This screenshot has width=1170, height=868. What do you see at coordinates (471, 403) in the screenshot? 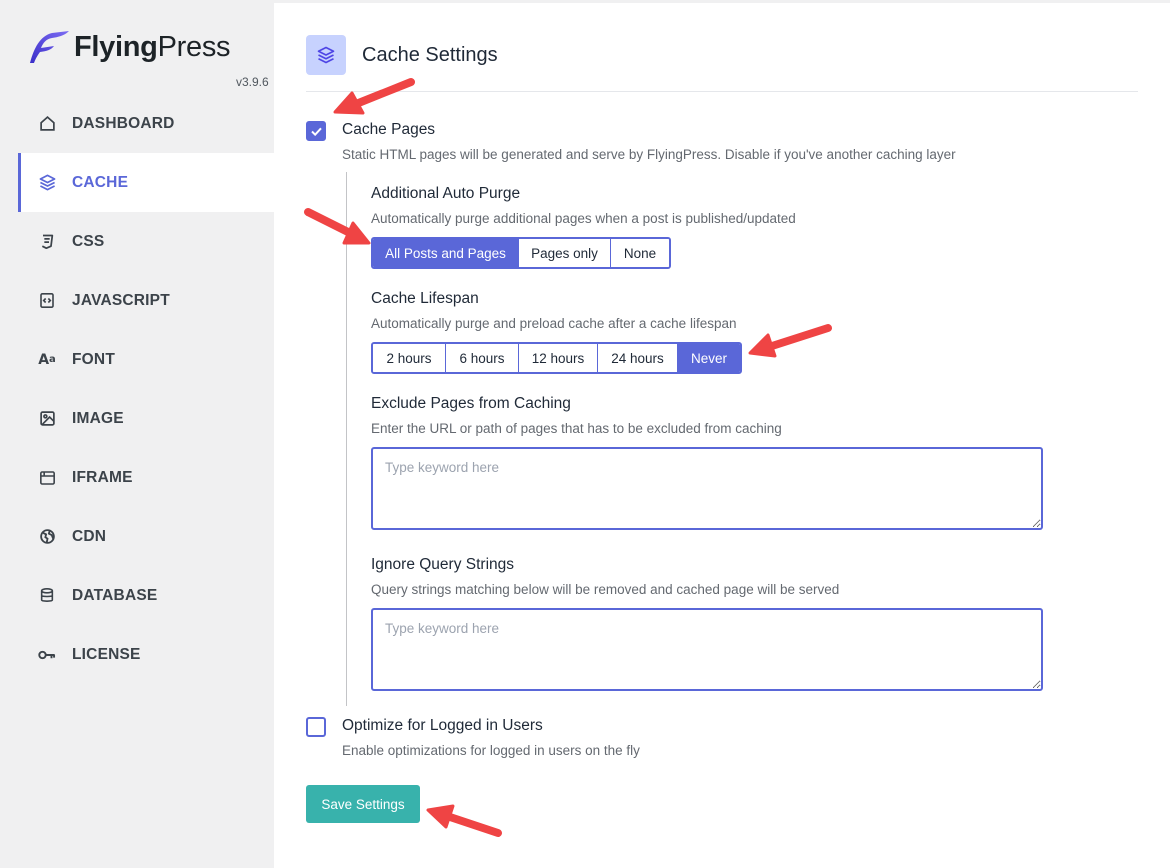
I see `exclude-pages-title: Exclude Pages from Caching` at bounding box center [471, 403].